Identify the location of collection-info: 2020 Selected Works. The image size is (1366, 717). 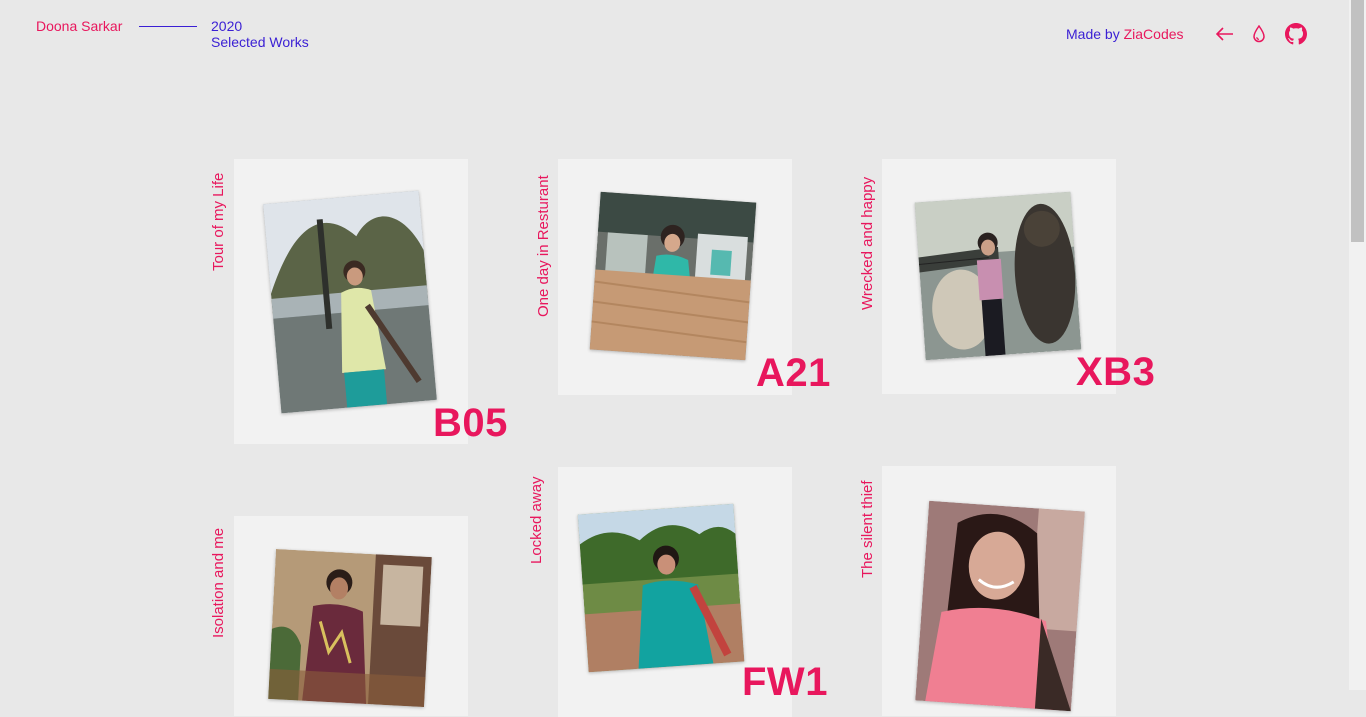
(260, 34).